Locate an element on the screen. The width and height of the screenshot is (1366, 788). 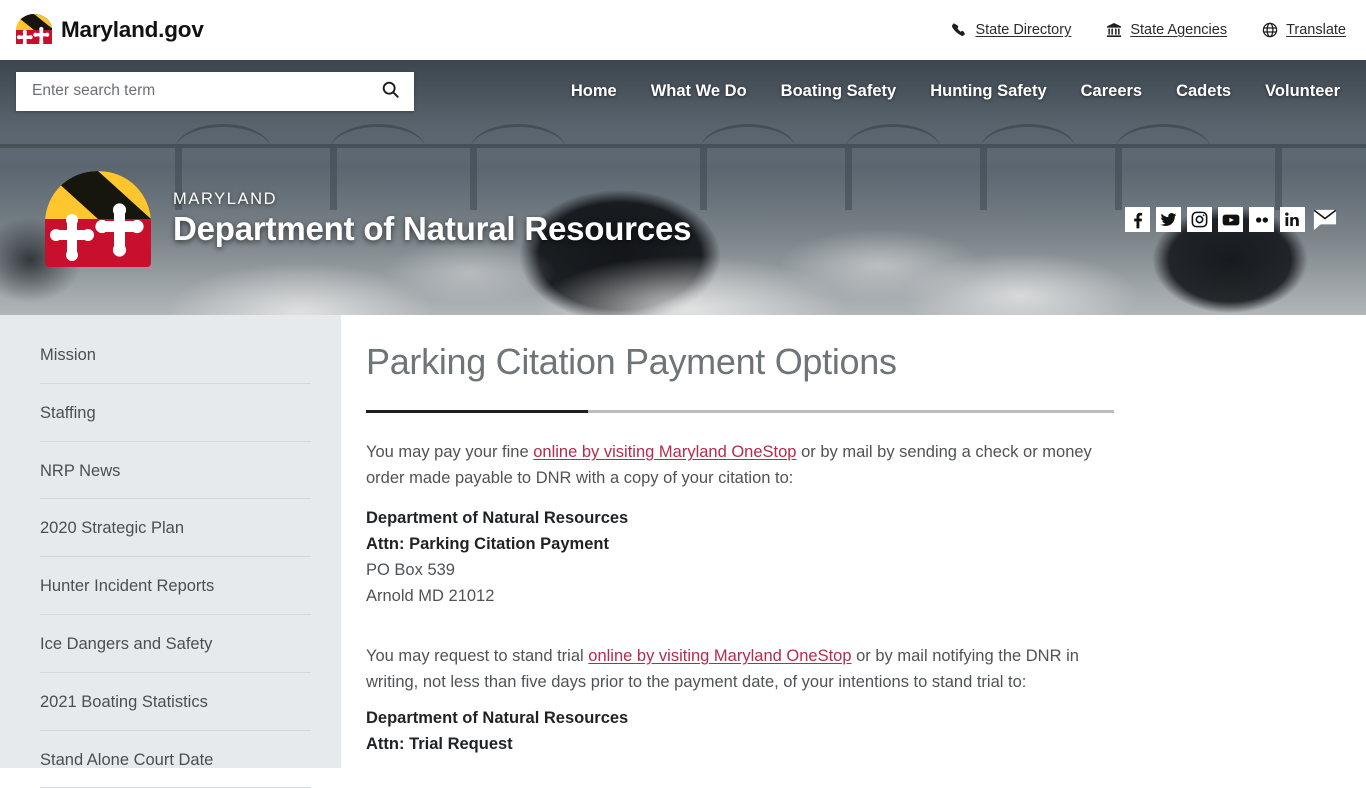
sidebar-item-ice-dangers-and-safety: Ice Dangers and Safety is located at coordinates (175, 644).